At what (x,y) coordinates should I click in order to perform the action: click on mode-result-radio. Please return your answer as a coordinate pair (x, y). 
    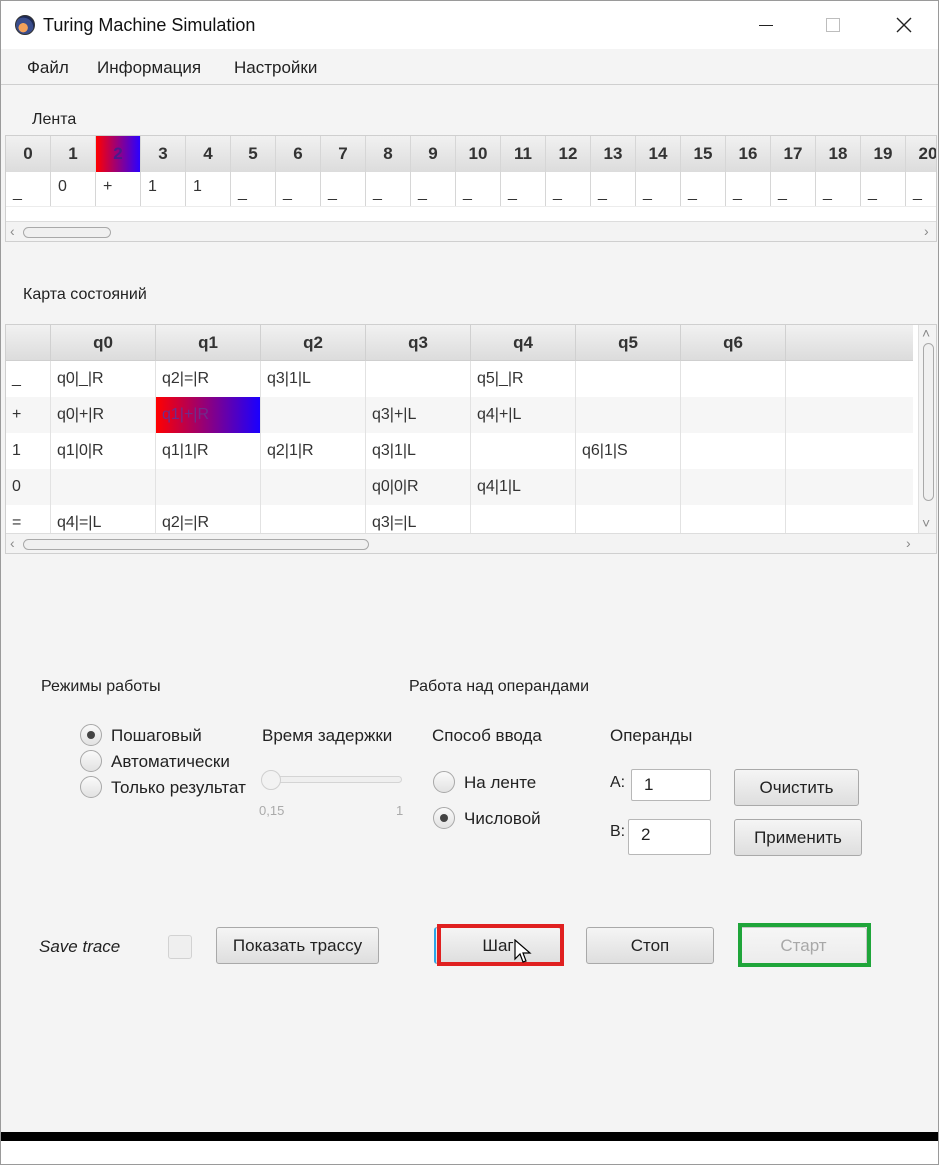
    Looking at the image, I should click on (91, 787).